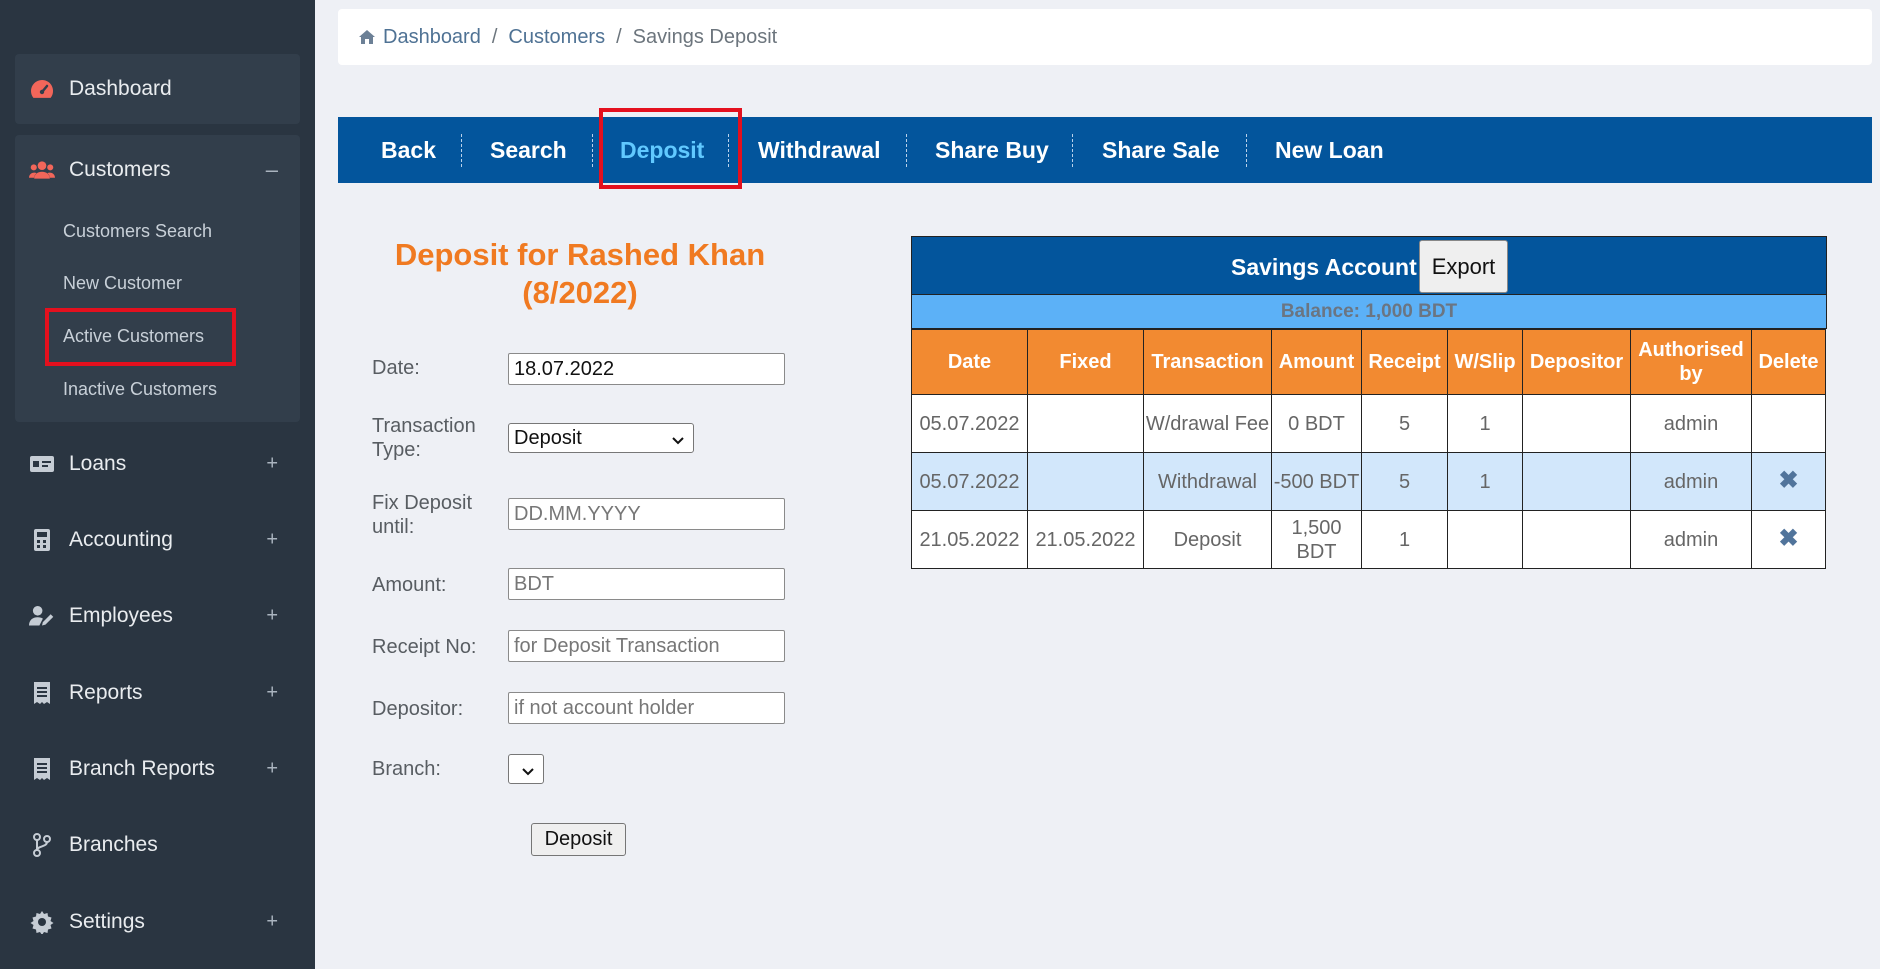 The width and height of the screenshot is (1880, 969). What do you see at coordinates (601, 438) in the screenshot?
I see `transaction-type-select: Deposit` at bounding box center [601, 438].